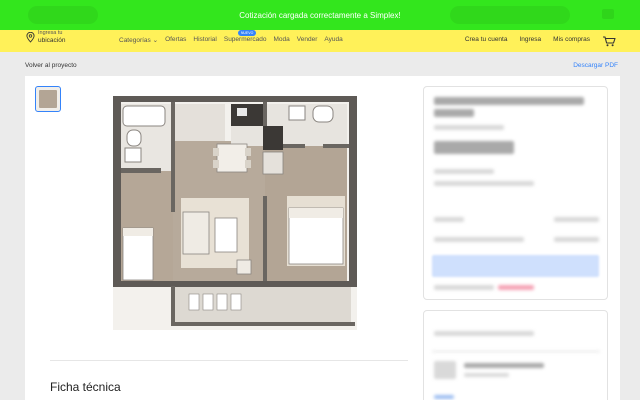 The image size is (640, 400). Describe the element at coordinates (247, 33) in the screenshot. I see `new-badge: NUEVO` at that location.